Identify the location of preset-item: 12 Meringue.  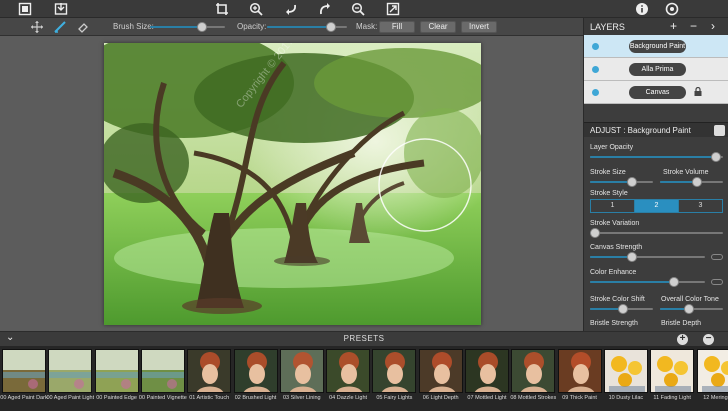
(712, 379).